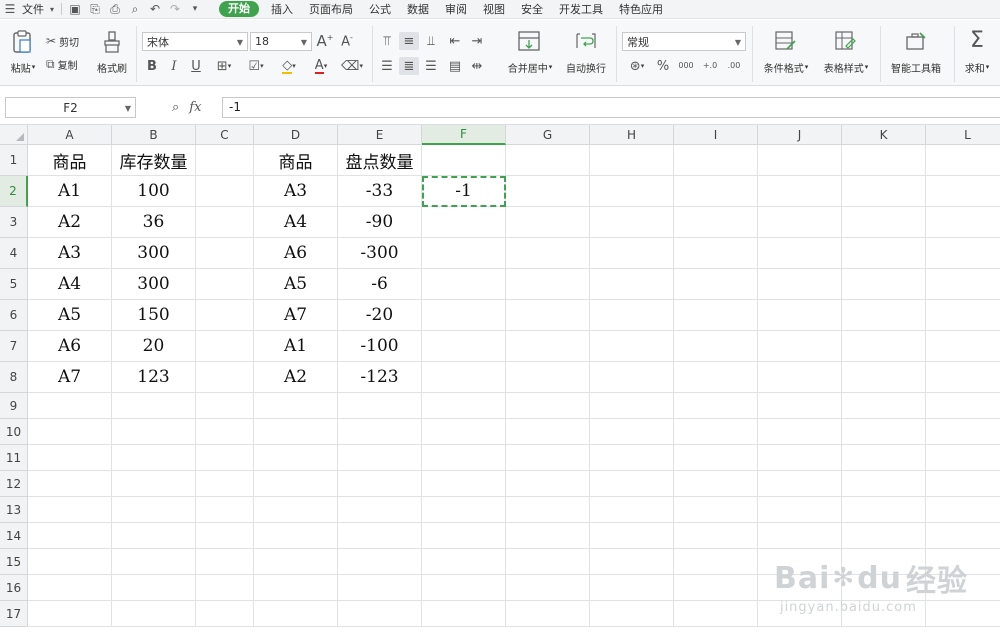 The image size is (1000, 637). Describe the element at coordinates (464, 562) in the screenshot. I see `cell-f15` at that location.